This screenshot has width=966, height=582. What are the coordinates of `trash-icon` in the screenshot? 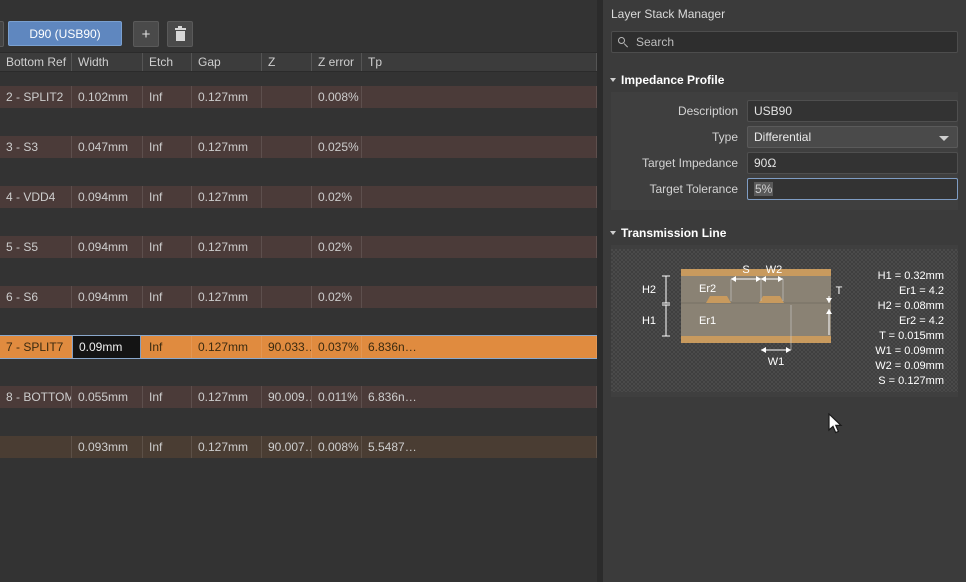 It's located at (180, 33).